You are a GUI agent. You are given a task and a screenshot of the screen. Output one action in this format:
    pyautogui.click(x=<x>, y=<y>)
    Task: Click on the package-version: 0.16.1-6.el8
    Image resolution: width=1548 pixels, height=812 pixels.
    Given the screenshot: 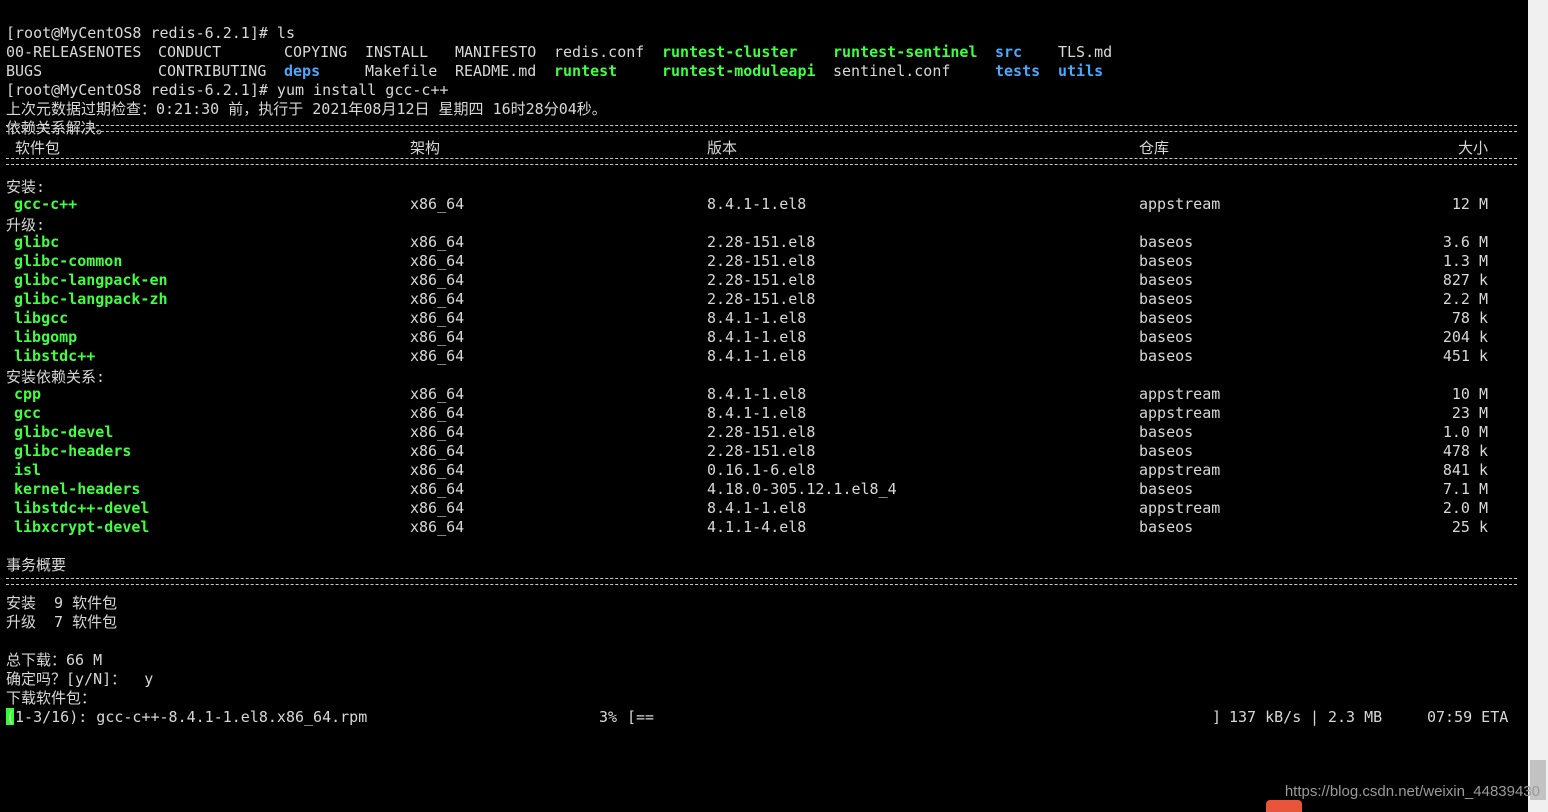 What is the action you would take?
    pyautogui.click(x=761, y=470)
    